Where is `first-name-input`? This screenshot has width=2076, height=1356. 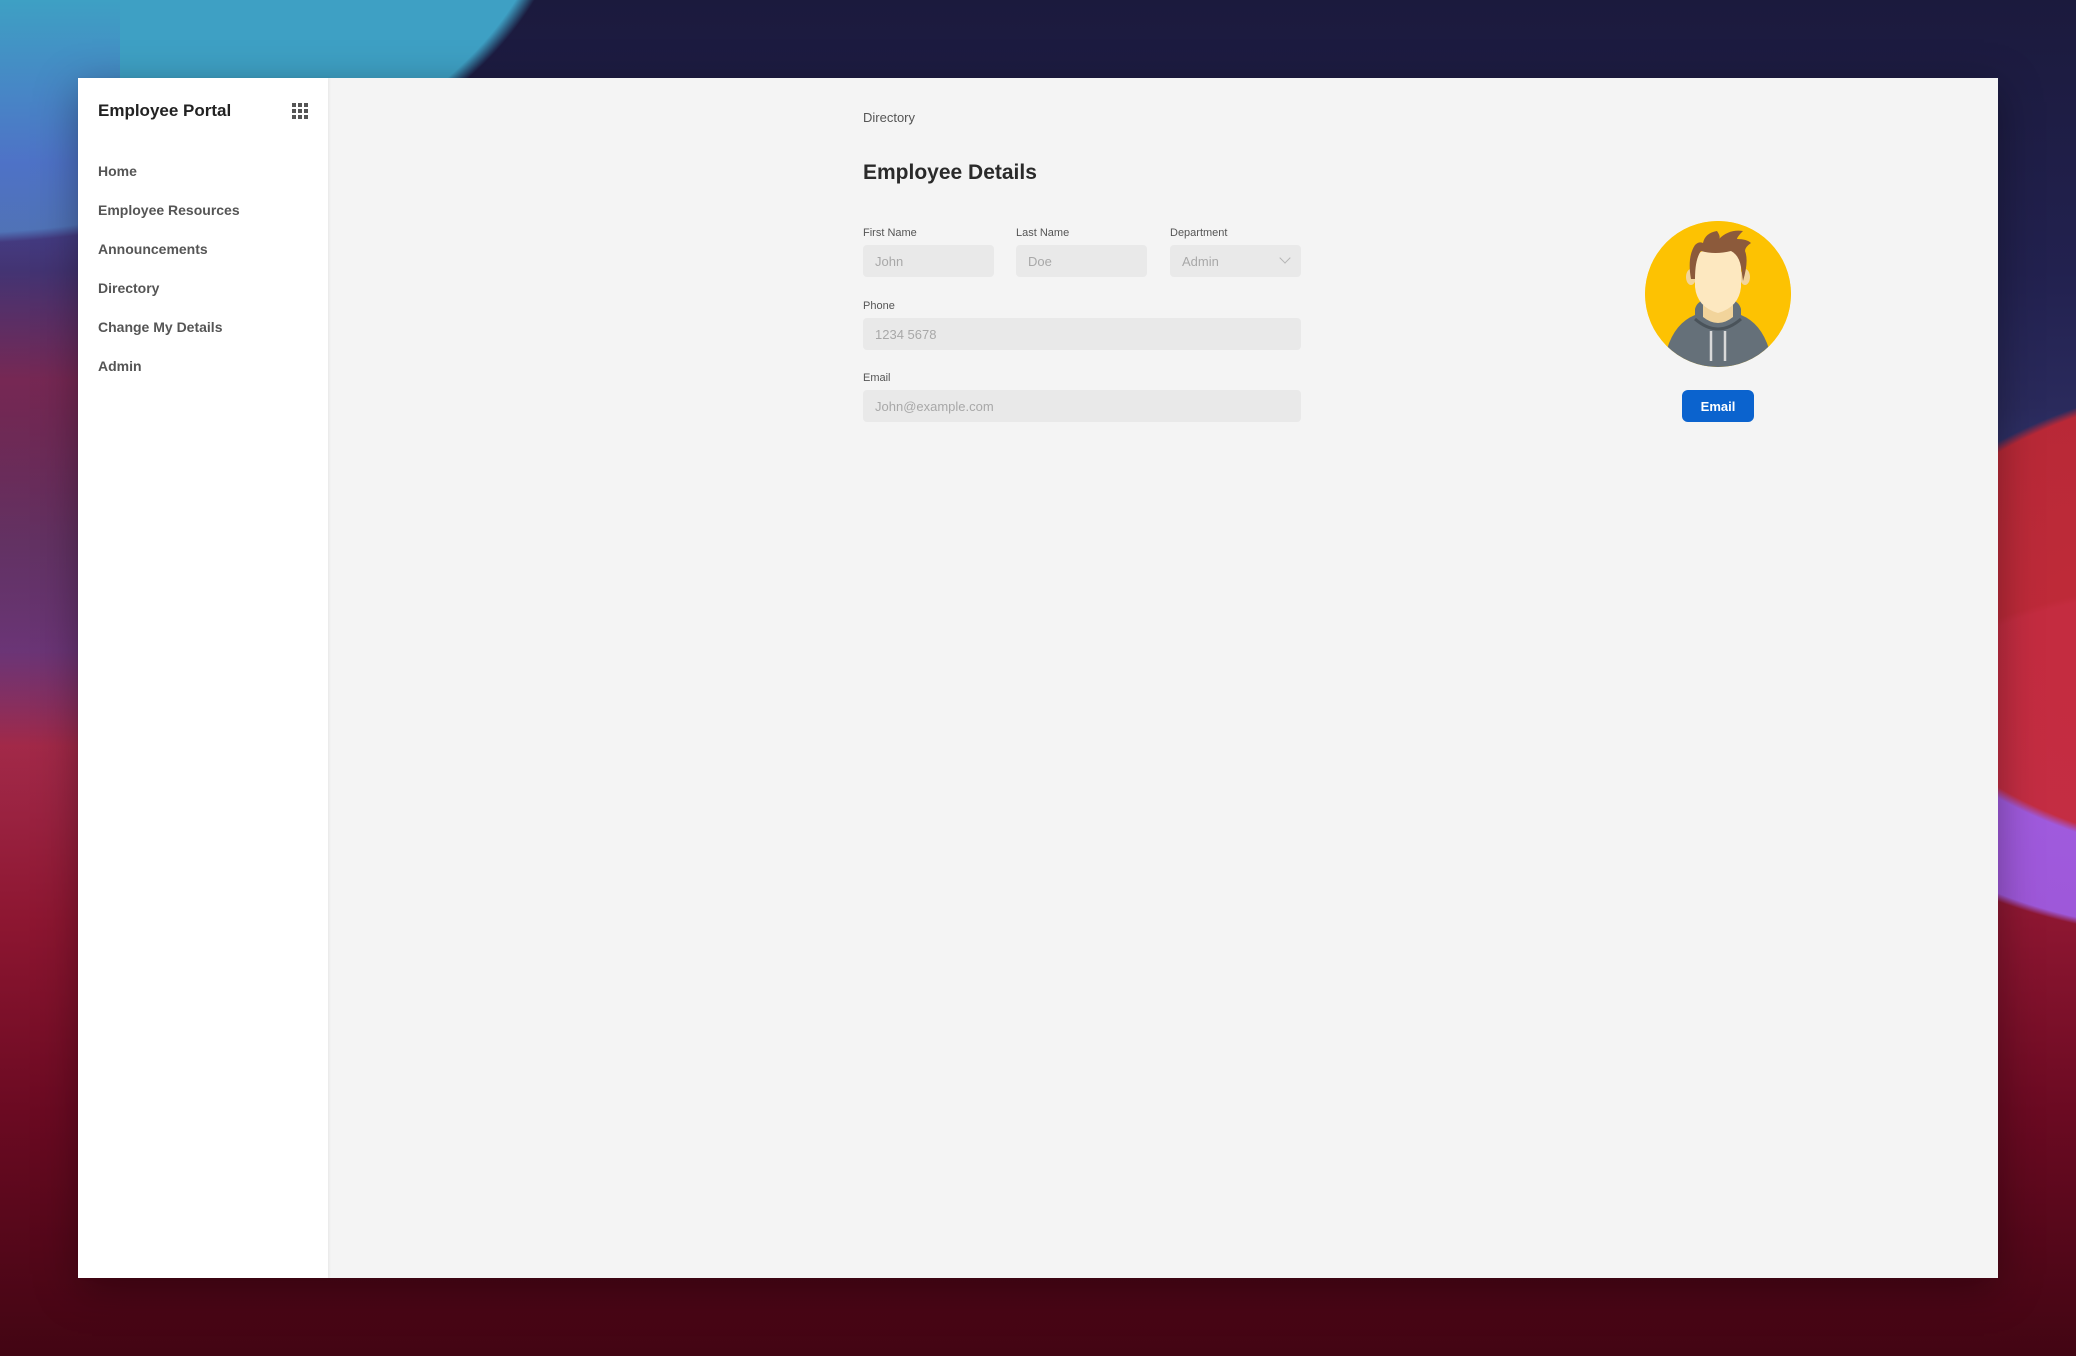 first-name-input is located at coordinates (928, 261).